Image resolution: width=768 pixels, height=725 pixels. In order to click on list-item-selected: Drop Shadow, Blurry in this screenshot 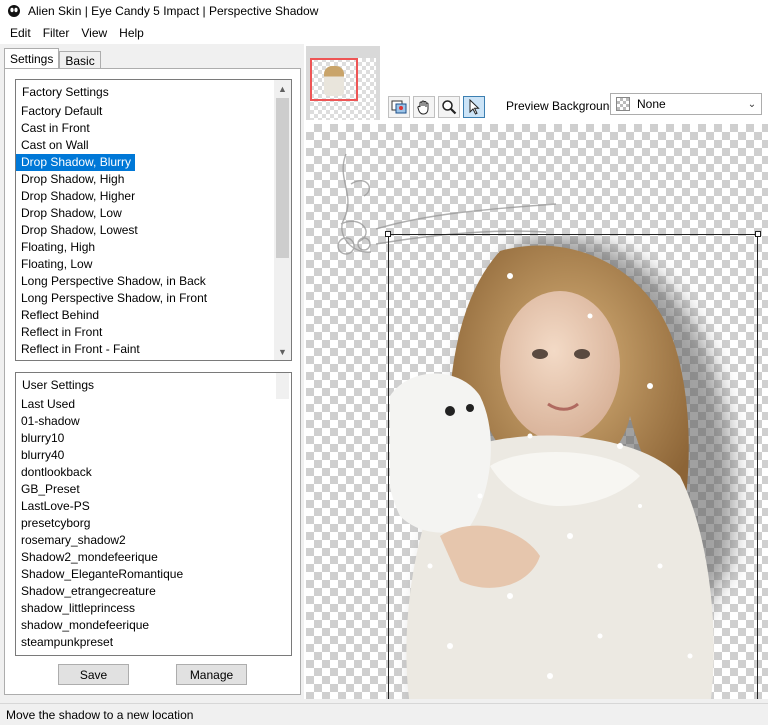, I will do `click(76, 162)`.